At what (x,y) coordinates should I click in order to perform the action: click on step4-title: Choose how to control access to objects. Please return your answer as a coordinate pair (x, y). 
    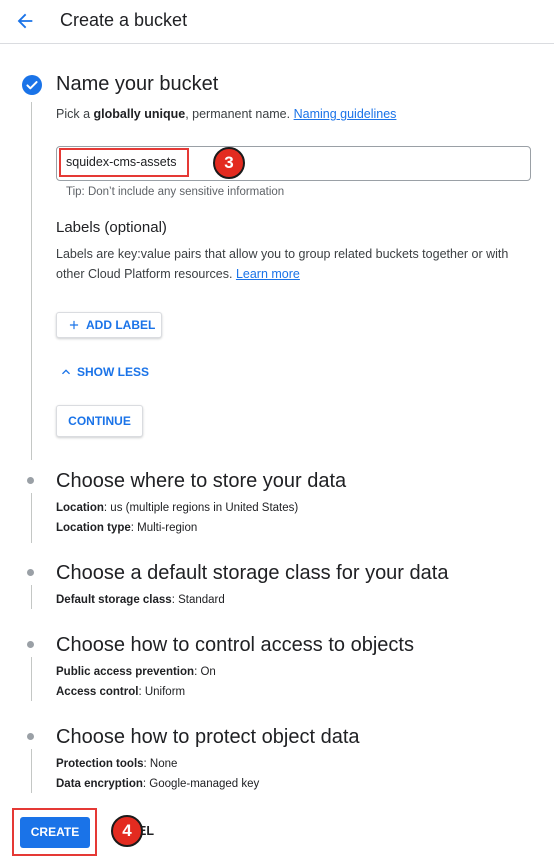
    Looking at the image, I should click on (235, 645).